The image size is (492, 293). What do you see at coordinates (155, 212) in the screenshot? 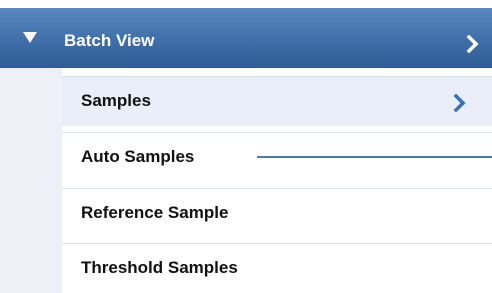
I see `list-item-label: Reference Sample` at bounding box center [155, 212].